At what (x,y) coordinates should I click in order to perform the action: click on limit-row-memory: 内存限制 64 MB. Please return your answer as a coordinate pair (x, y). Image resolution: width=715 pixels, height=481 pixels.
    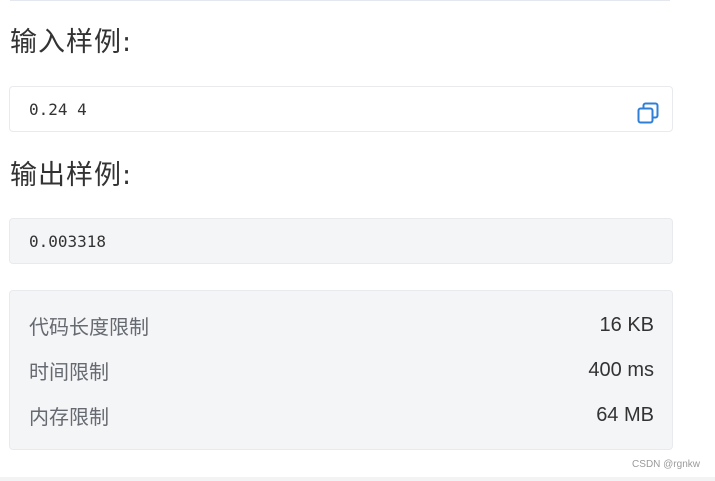
    Looking at the image, I should click on (341, 415).